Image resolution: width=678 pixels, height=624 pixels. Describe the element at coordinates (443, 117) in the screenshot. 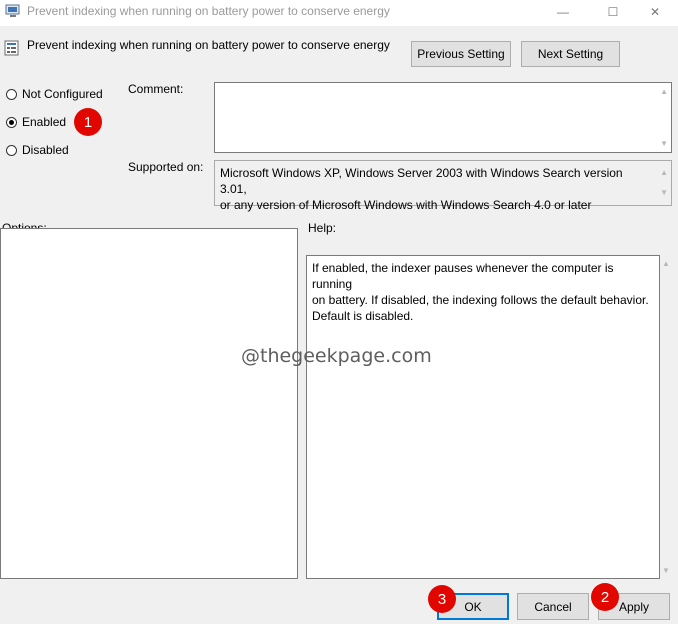

I see `comment-textarea: ▲ ▼` at that location.